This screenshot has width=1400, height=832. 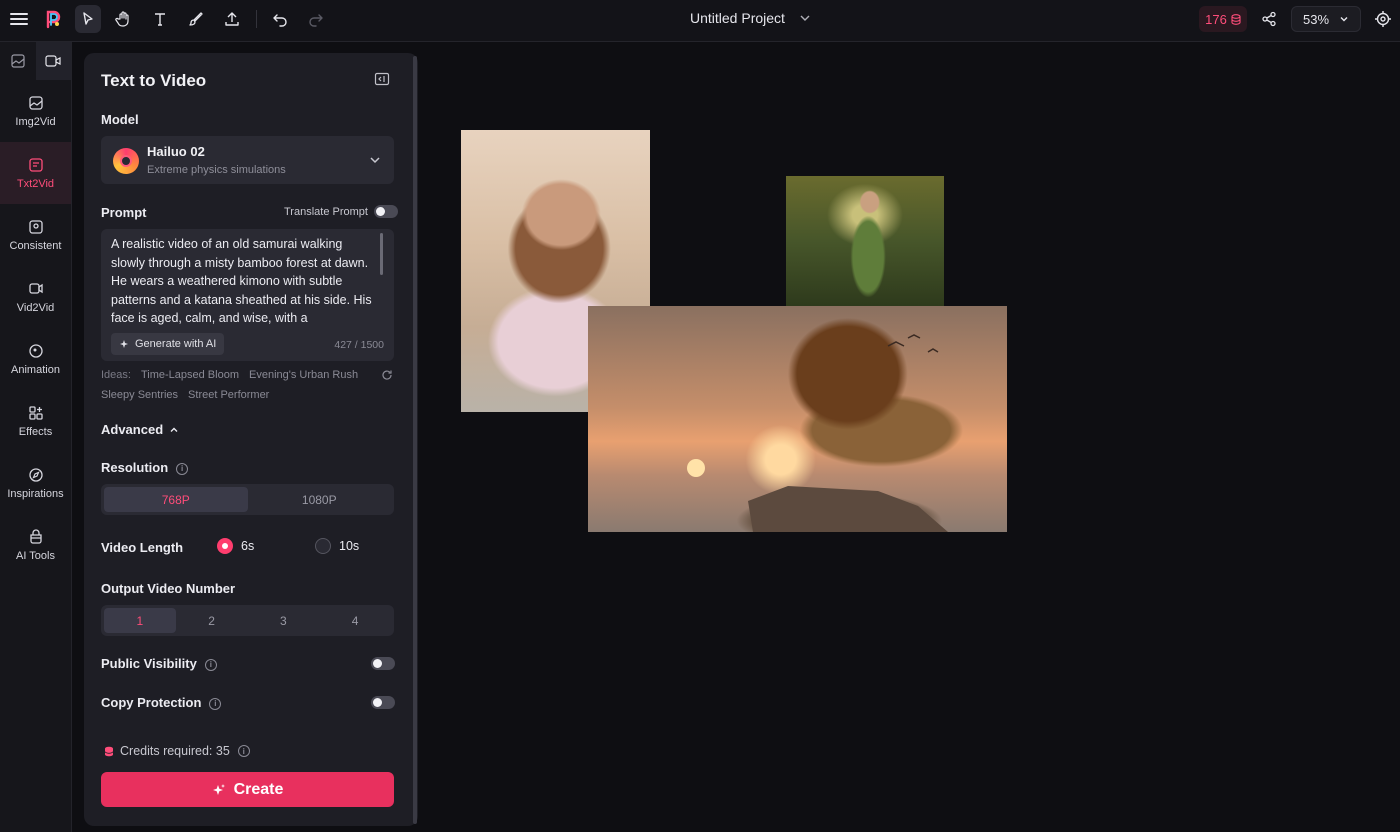 I want to click on advanced-toggle: Advanced, so click(x=140, y=429).